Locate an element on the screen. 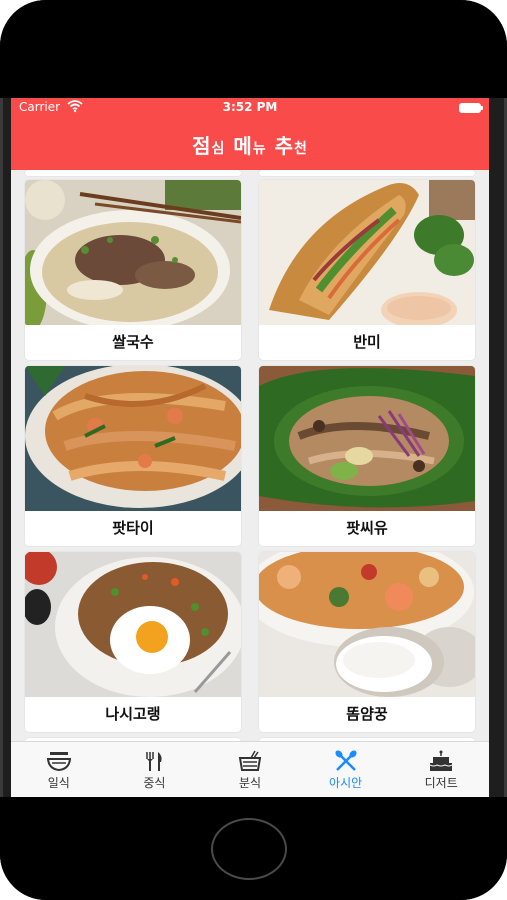 The width and height of the screenshot is (507, 900). tab-label: 아시안 is located at coordinates (346, 783).